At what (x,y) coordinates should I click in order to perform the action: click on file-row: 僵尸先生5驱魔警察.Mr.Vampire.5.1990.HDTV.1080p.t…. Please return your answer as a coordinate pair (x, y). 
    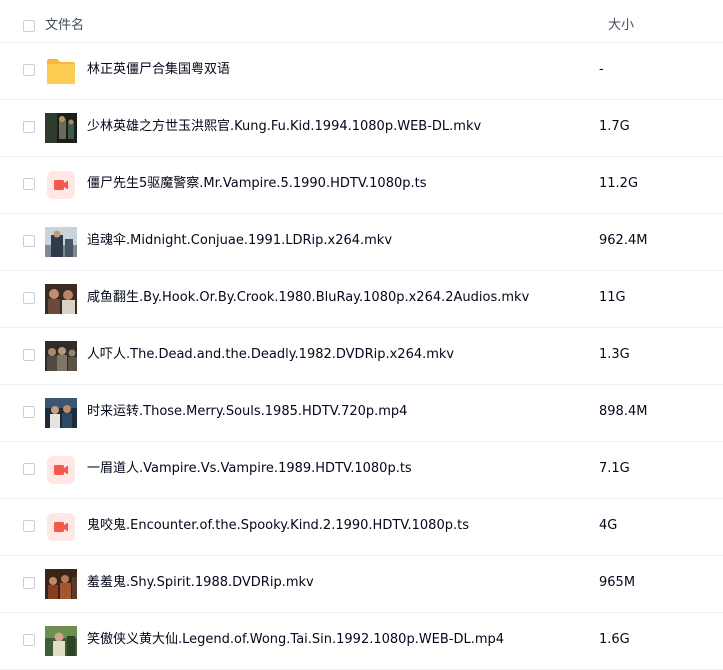
    Looking at the image, I should click on (361, 185).